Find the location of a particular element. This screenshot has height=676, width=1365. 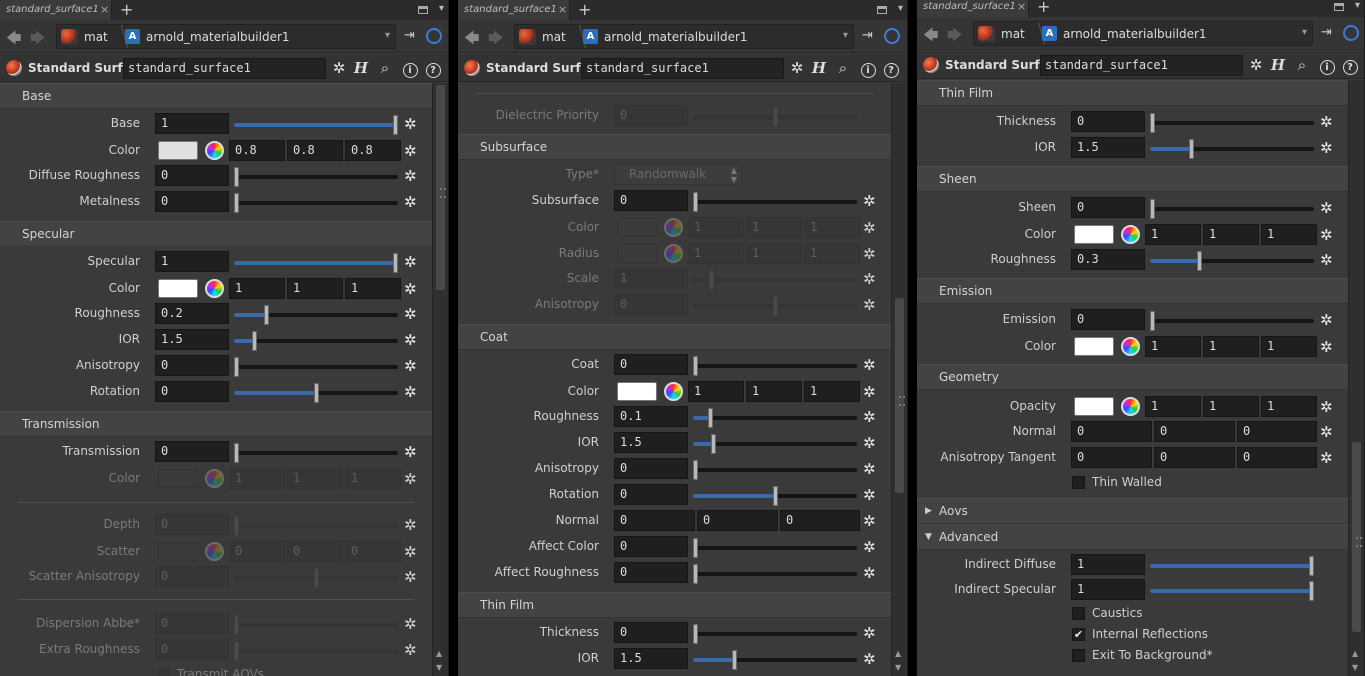

color-r-field: 1 is located at coordinates (716, 391).